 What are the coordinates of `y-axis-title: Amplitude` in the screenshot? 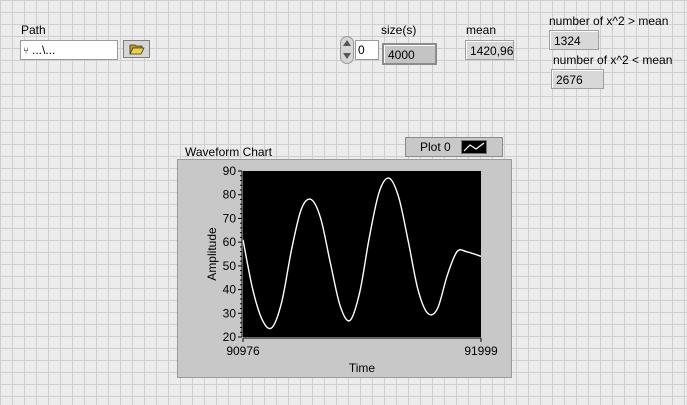 It's located at (212, 254).